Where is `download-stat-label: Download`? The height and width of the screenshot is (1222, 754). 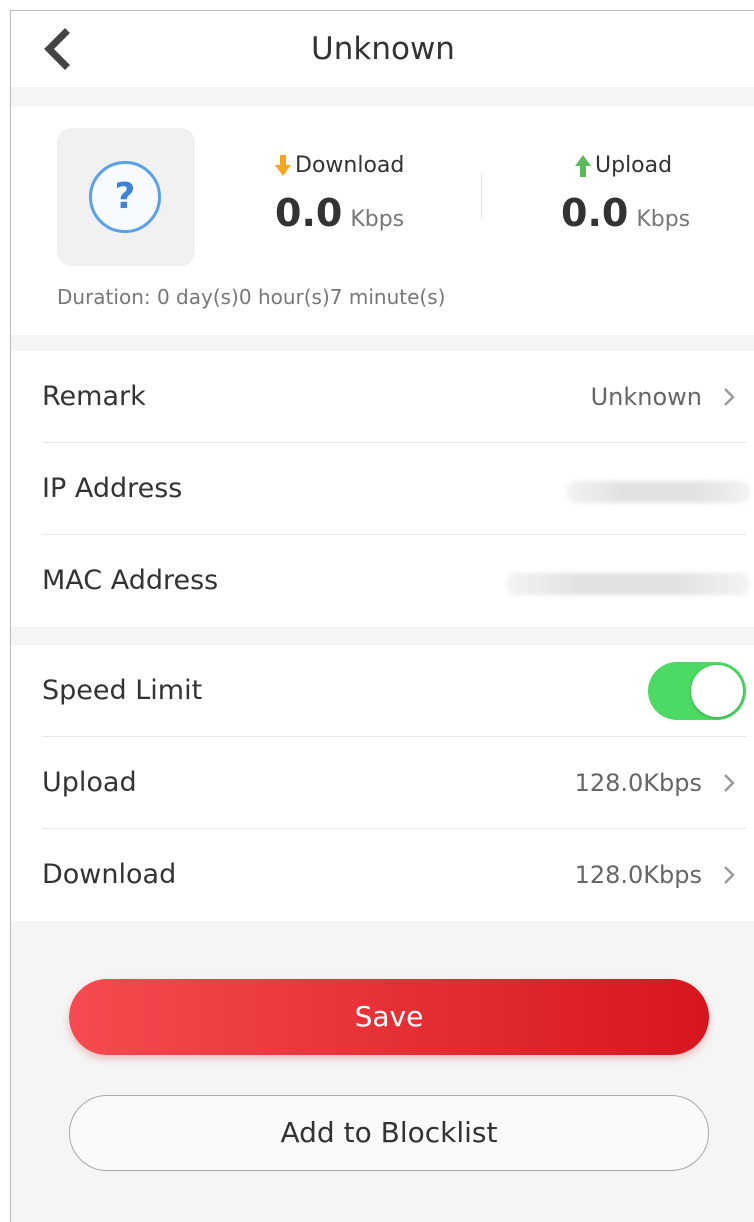
download-stat-label: Download is located at coordinates (339, 166).